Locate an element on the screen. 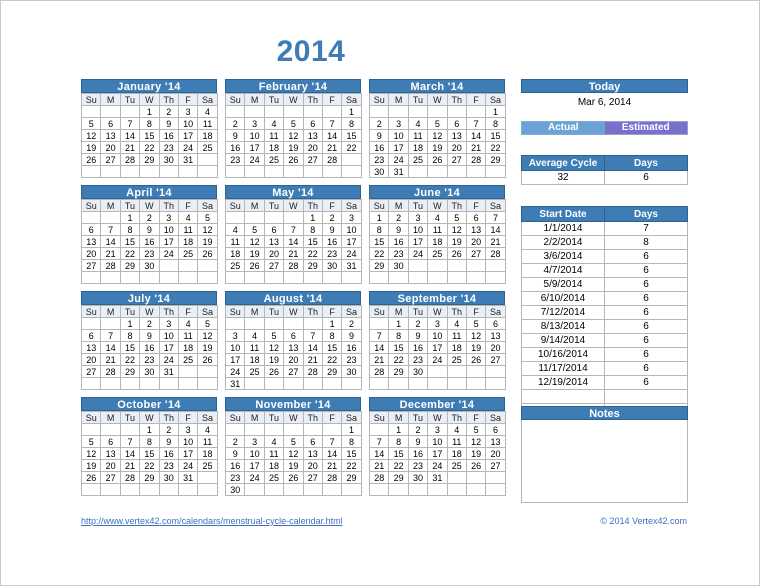 This screenshot has height=586, width=760. start-date-cell: 6/10/2014 is located at coordinates (563, 298).